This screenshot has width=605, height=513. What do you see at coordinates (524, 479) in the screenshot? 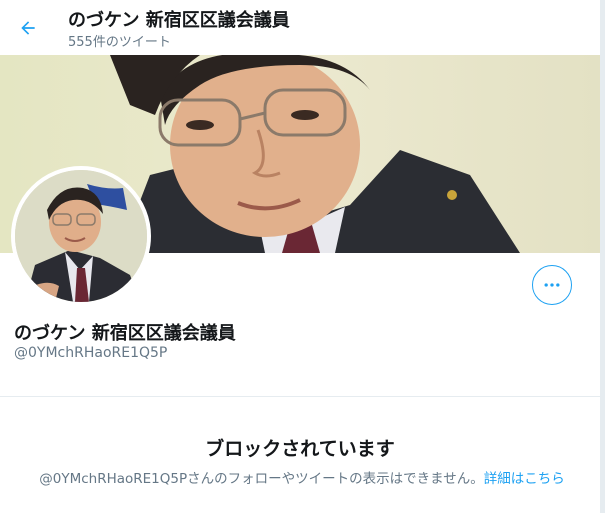
I see `learn-more-link: 詳細はこちら` at bounding box center [524, 479].